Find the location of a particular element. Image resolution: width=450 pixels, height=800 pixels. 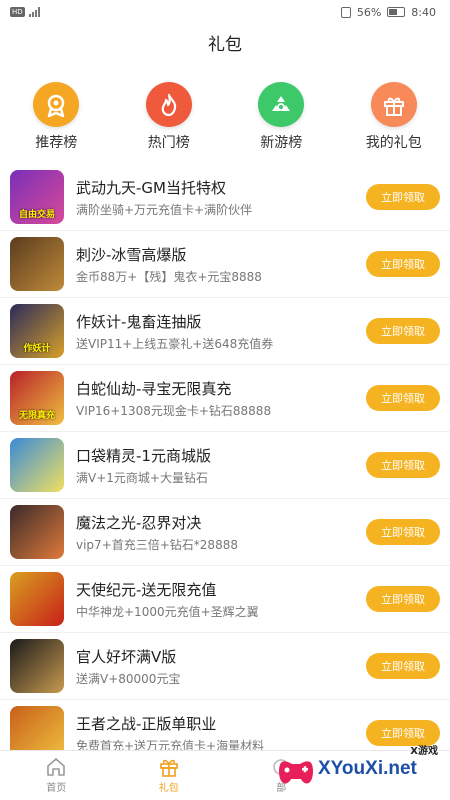

gift-description: 中华神龙+1000元充值+圣辉之翼 is located at coordinates (167, 611).